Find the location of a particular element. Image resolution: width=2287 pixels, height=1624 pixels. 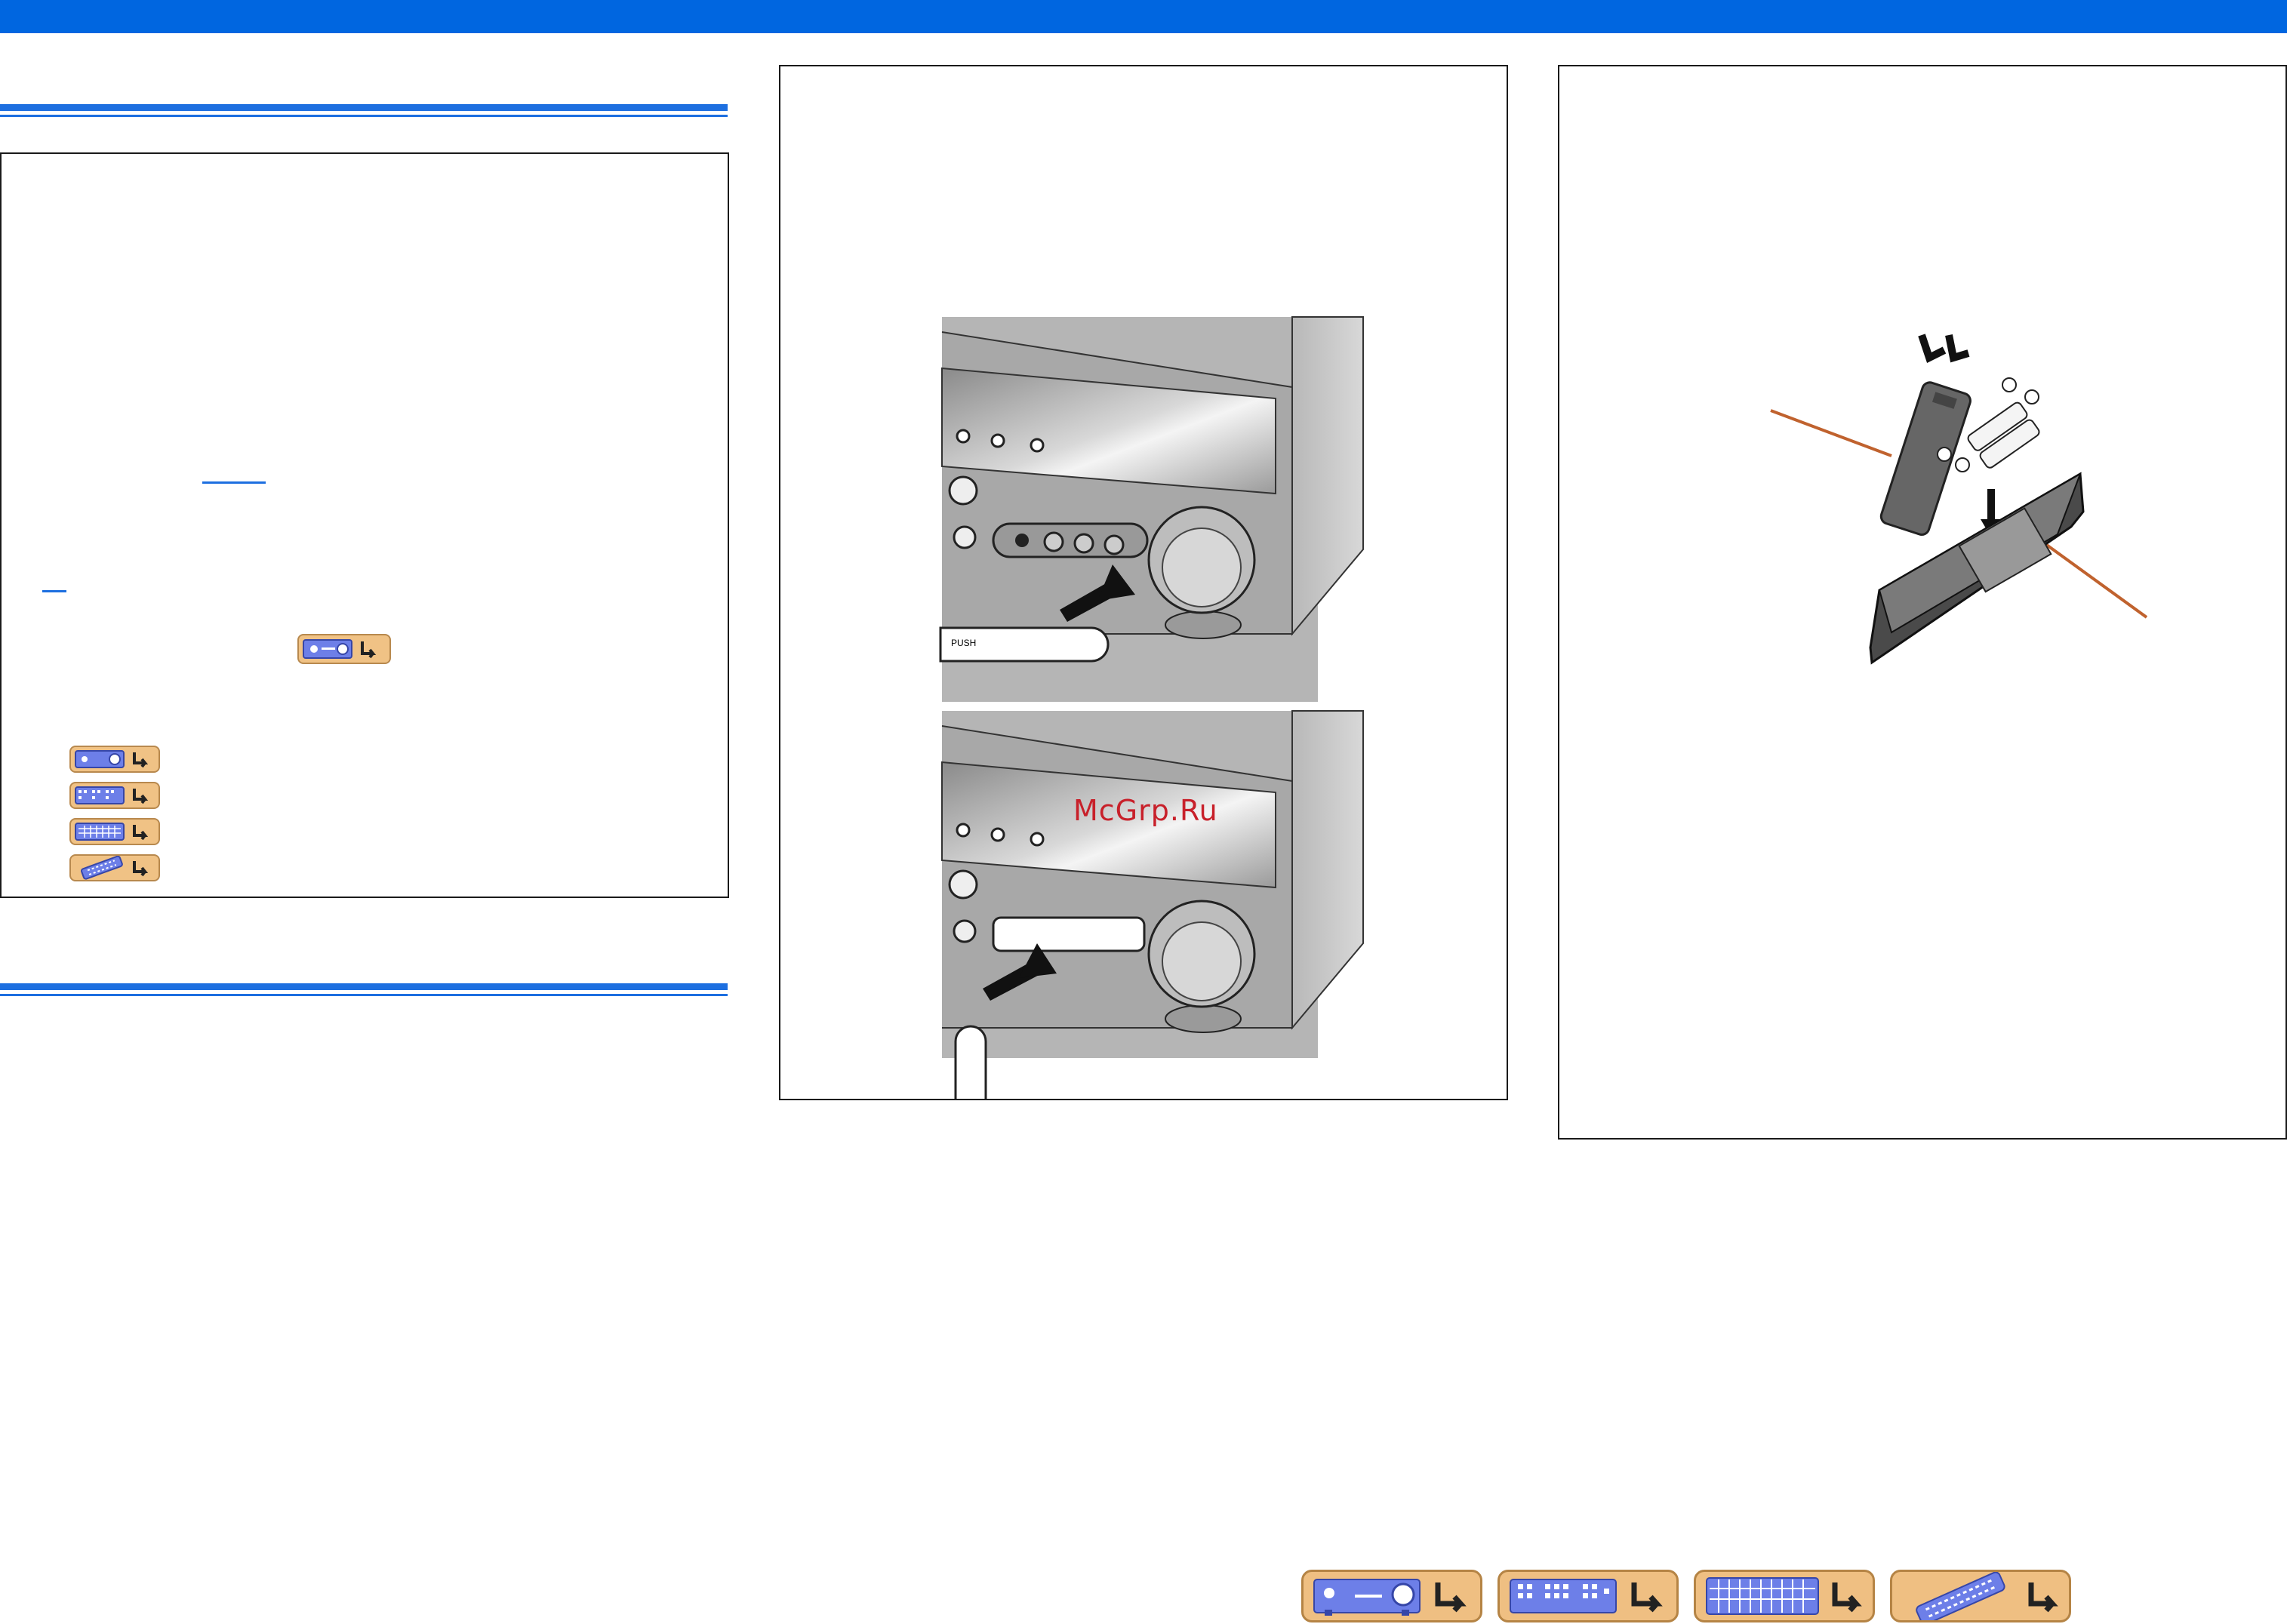

header-bar is located at coordinates (1143, 16).